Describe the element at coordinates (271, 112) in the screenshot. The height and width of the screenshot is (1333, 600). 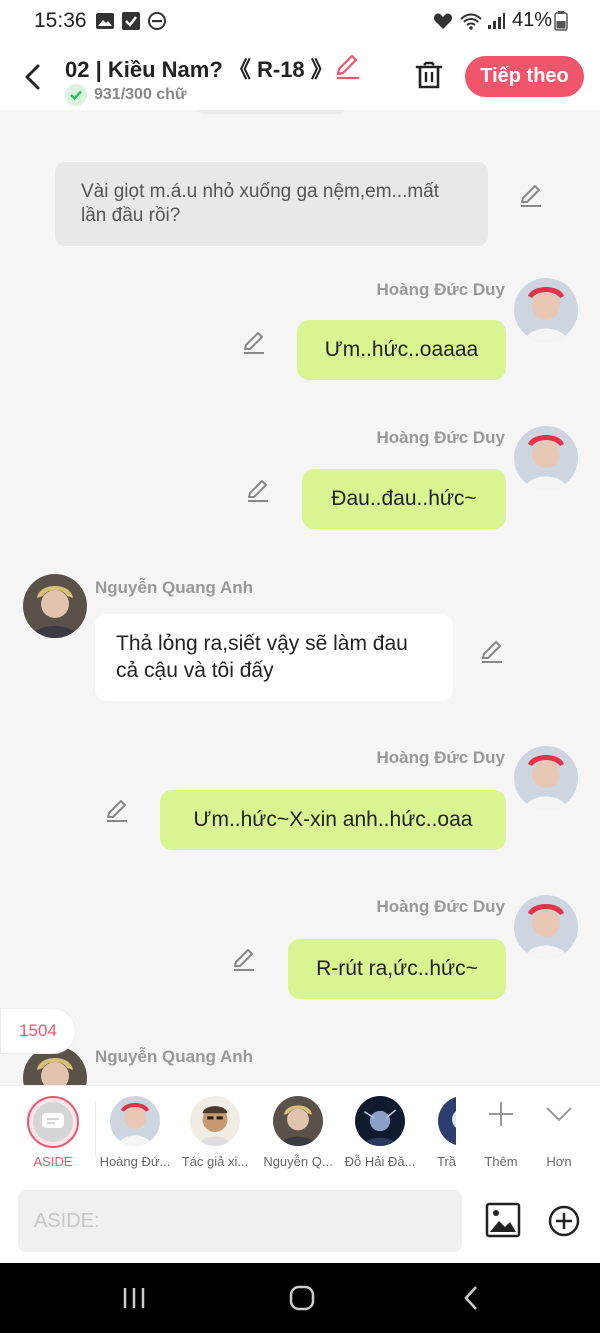
I see `previous-message-stub` at that location.